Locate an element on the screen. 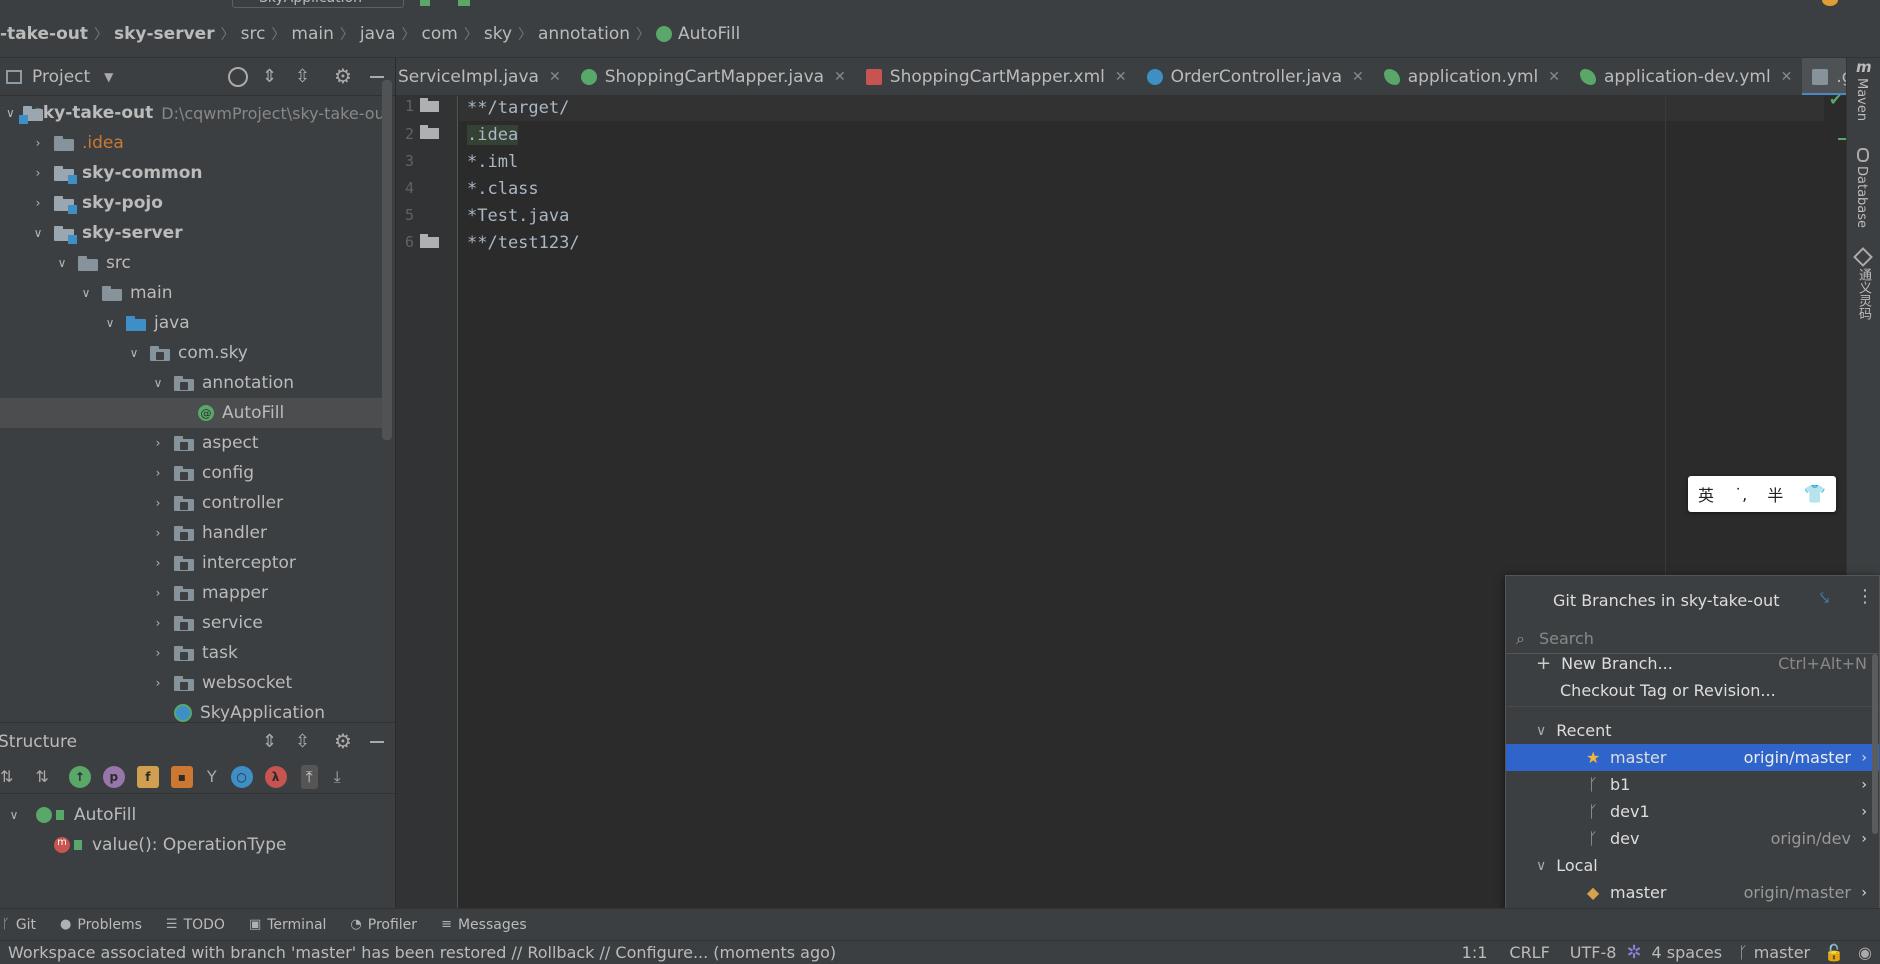 The width and height of the screenshot is (1880, 964). tree-item-idea: › .idea is located at coordinates (195, 143).